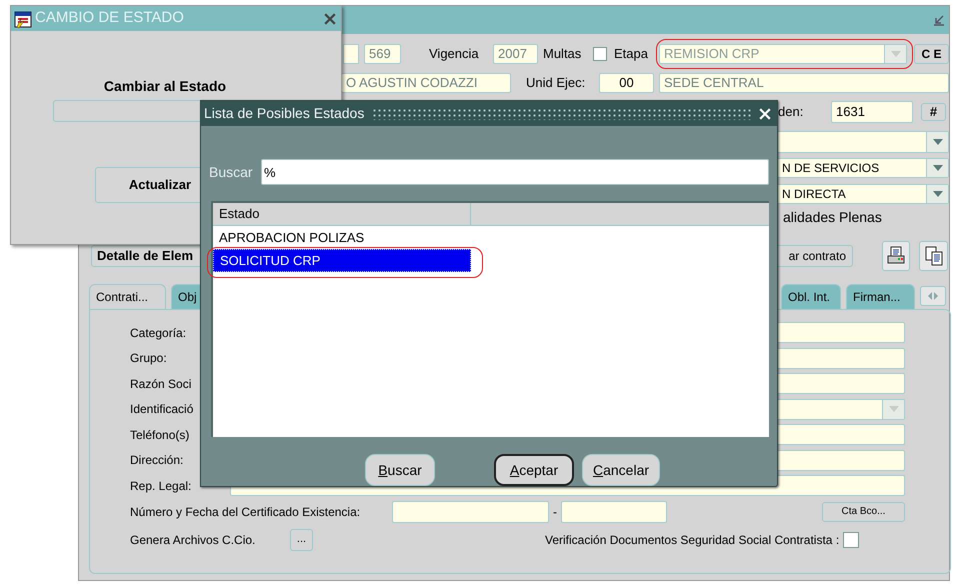 This screenshot has height=587, width=953. I want to click on heading-text: Cambiar al Estado, so click(165, 86).